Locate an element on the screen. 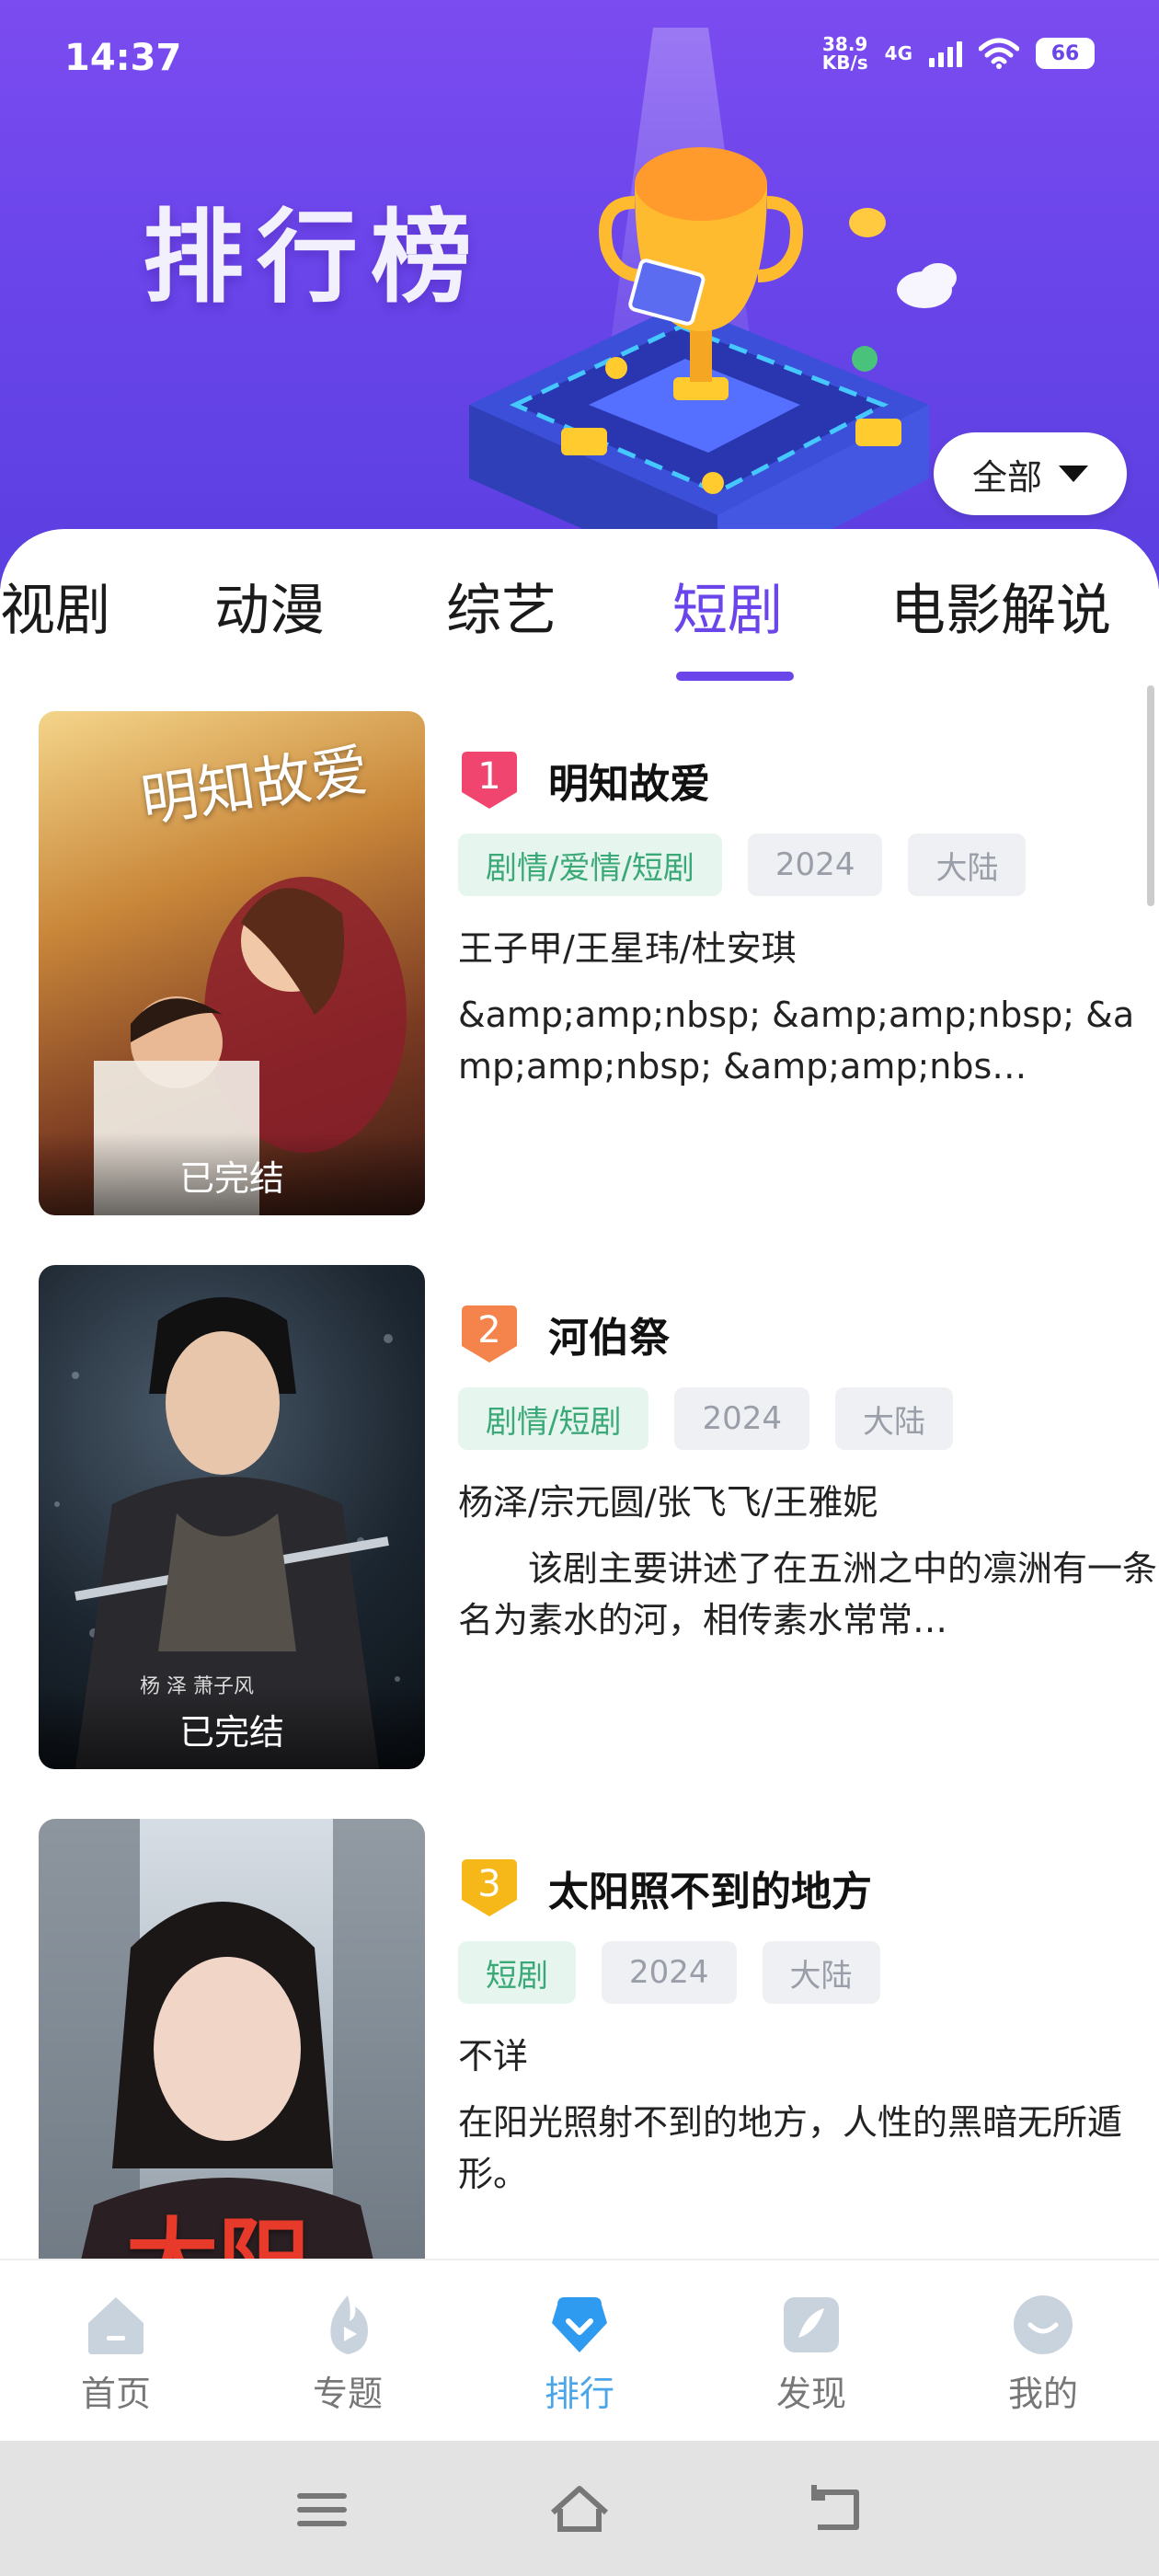 The width and height of the screenshot is (1159, 2576). wifi-icon is located at coordinates (999, 53).